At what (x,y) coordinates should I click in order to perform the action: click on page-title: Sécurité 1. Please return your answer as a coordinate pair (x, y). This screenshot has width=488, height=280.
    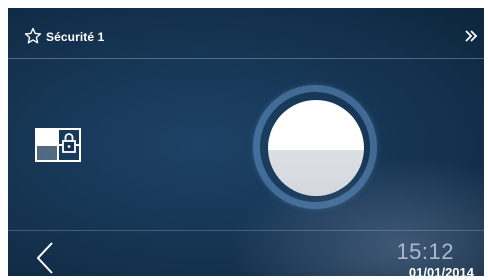
    Looking at the image, I should click on (75, 37).